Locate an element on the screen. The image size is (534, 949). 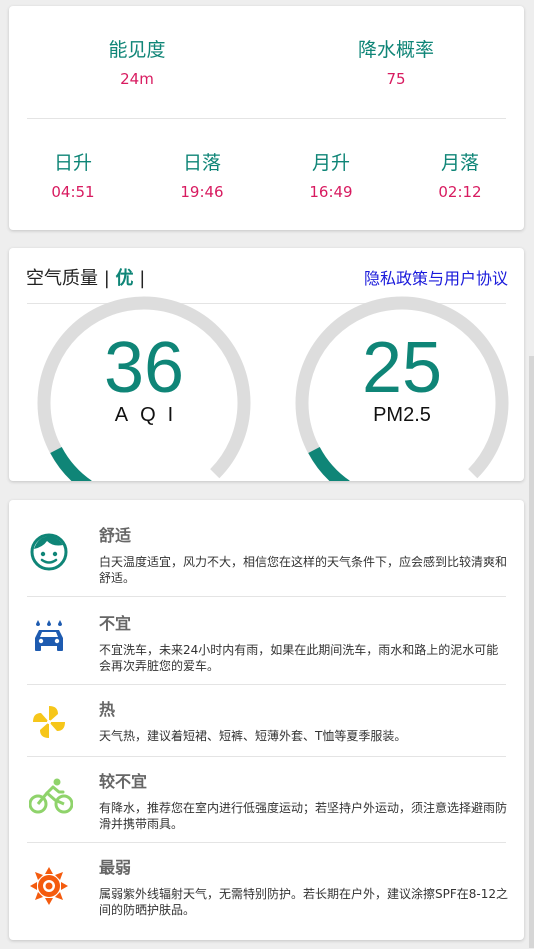
pm25-value: 25 is located at coordinates (402, 368).